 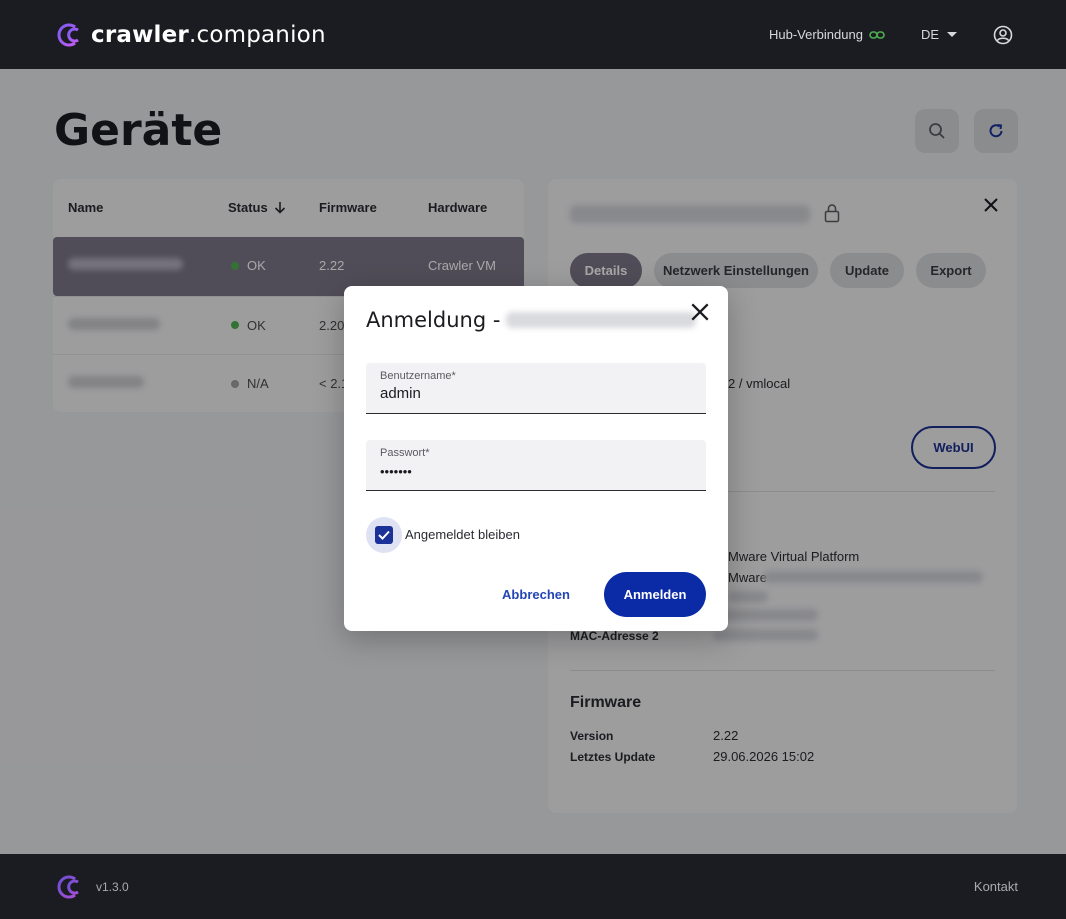 I want to click on language-value: DE, so click(x=929, y=34).